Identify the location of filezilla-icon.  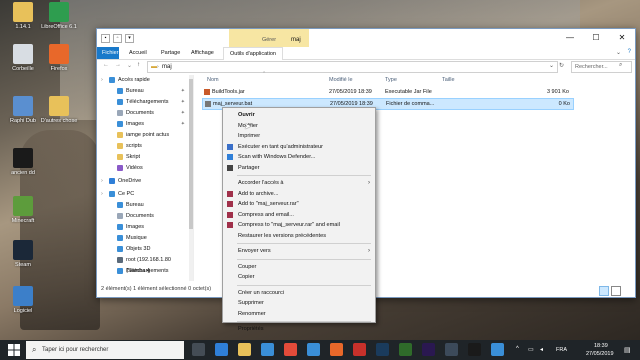
(359, 349).